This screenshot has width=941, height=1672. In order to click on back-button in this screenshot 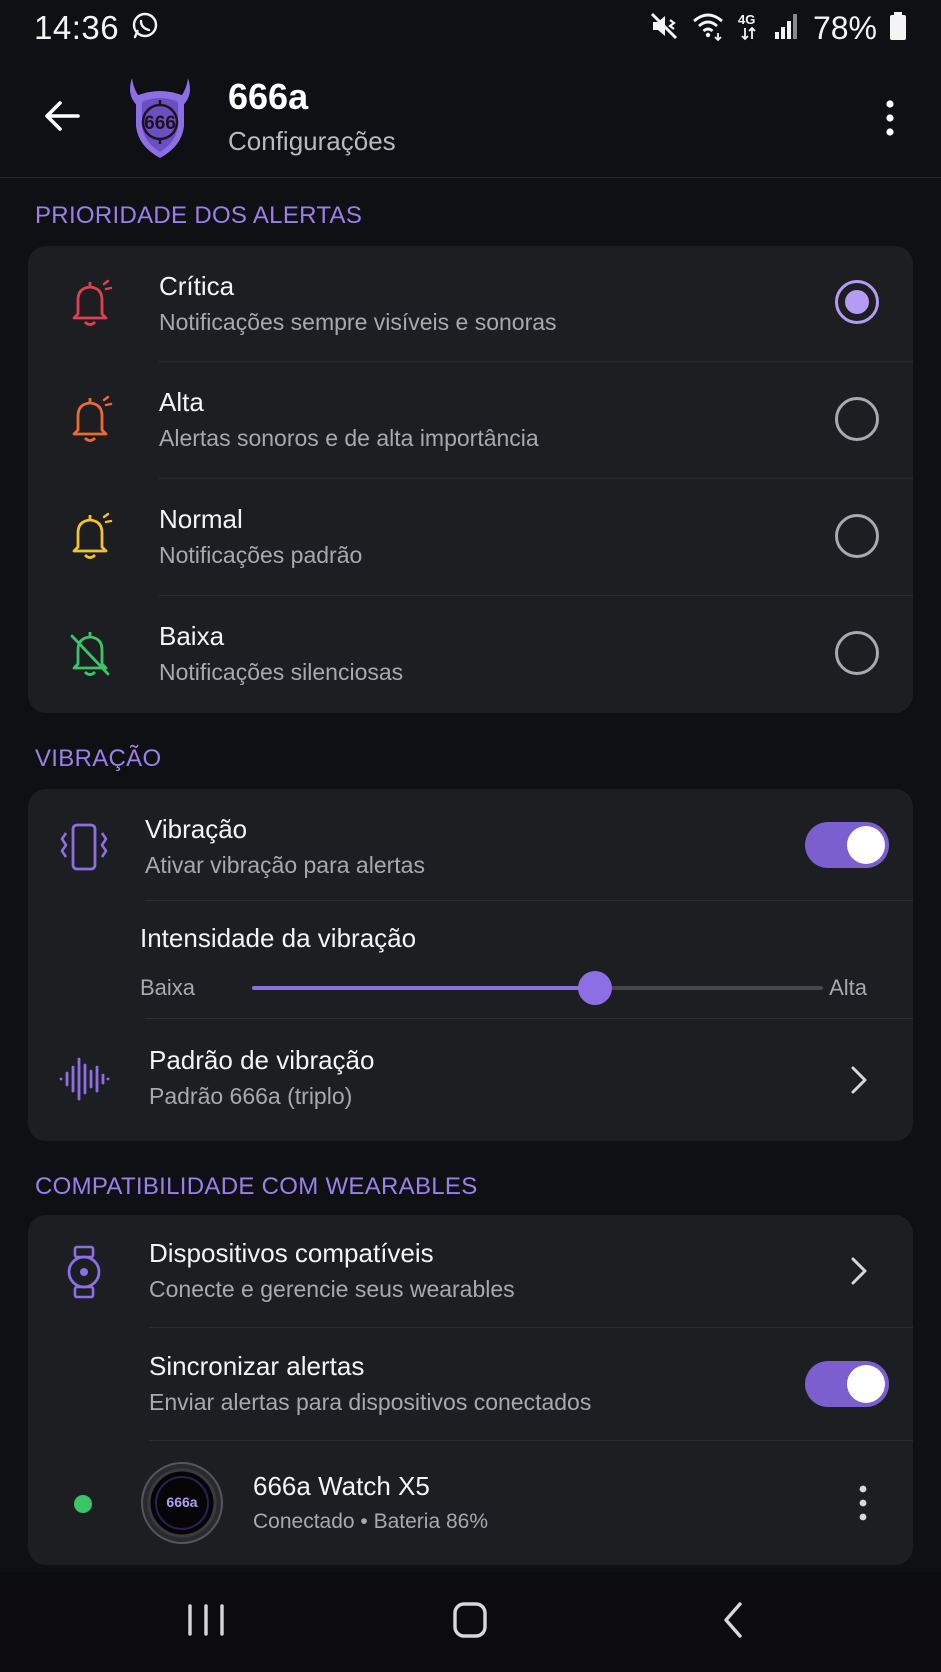, I will do `click(62, 116)`.